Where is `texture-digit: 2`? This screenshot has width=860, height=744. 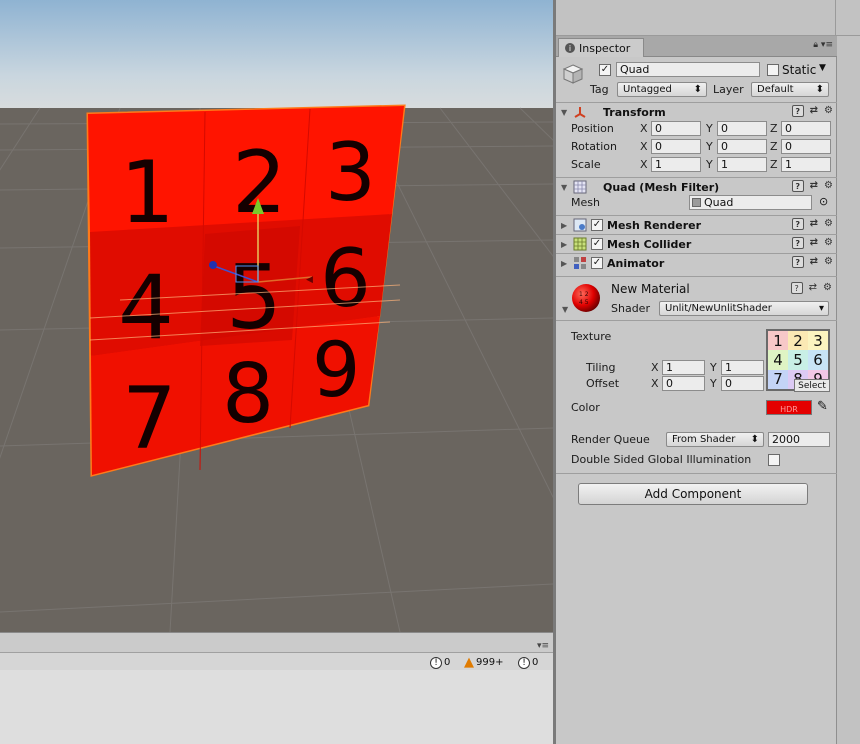 texture-digit: 2 is located at coordinates (798, 341).